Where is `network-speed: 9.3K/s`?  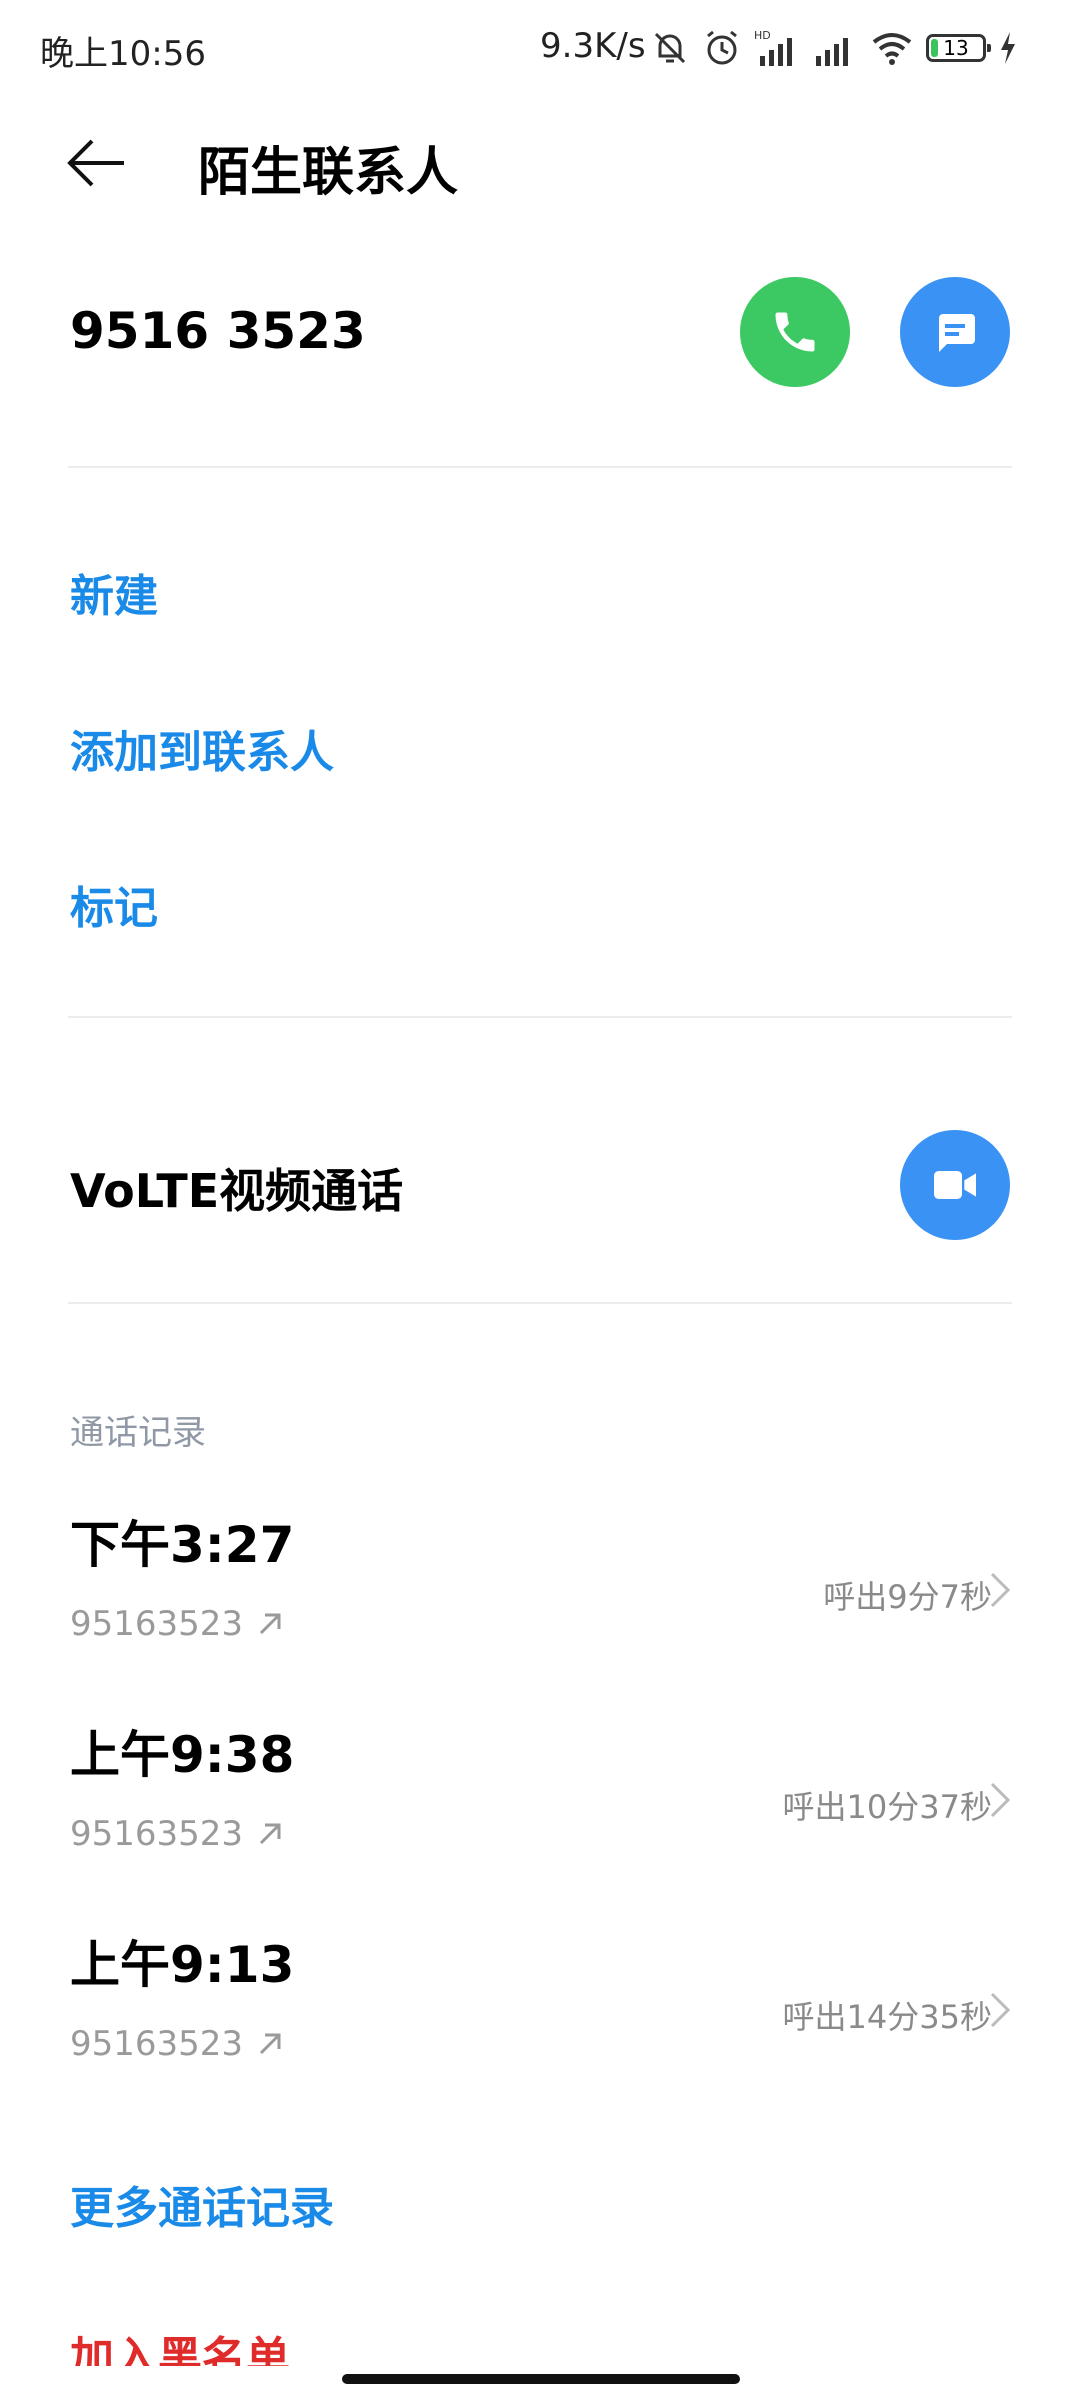
network-speed: 9.3K/s is located at coordinates (593, 46).